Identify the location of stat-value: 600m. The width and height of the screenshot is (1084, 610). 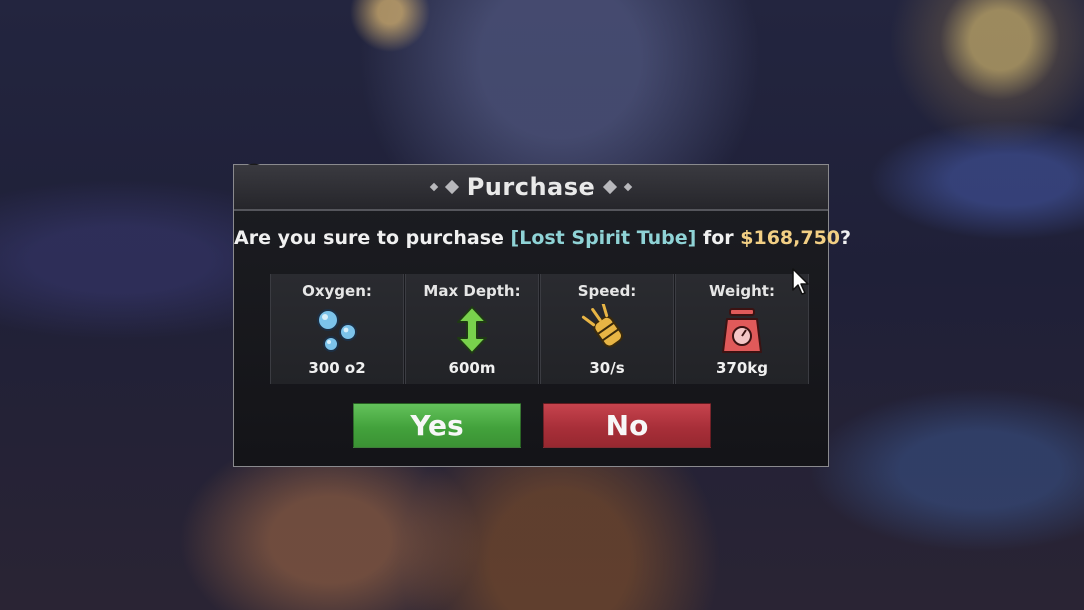
(472, 368).